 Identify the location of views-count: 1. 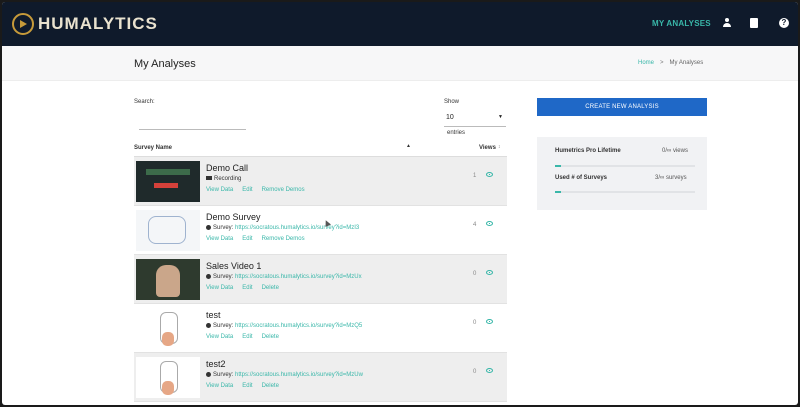
(475, 176).